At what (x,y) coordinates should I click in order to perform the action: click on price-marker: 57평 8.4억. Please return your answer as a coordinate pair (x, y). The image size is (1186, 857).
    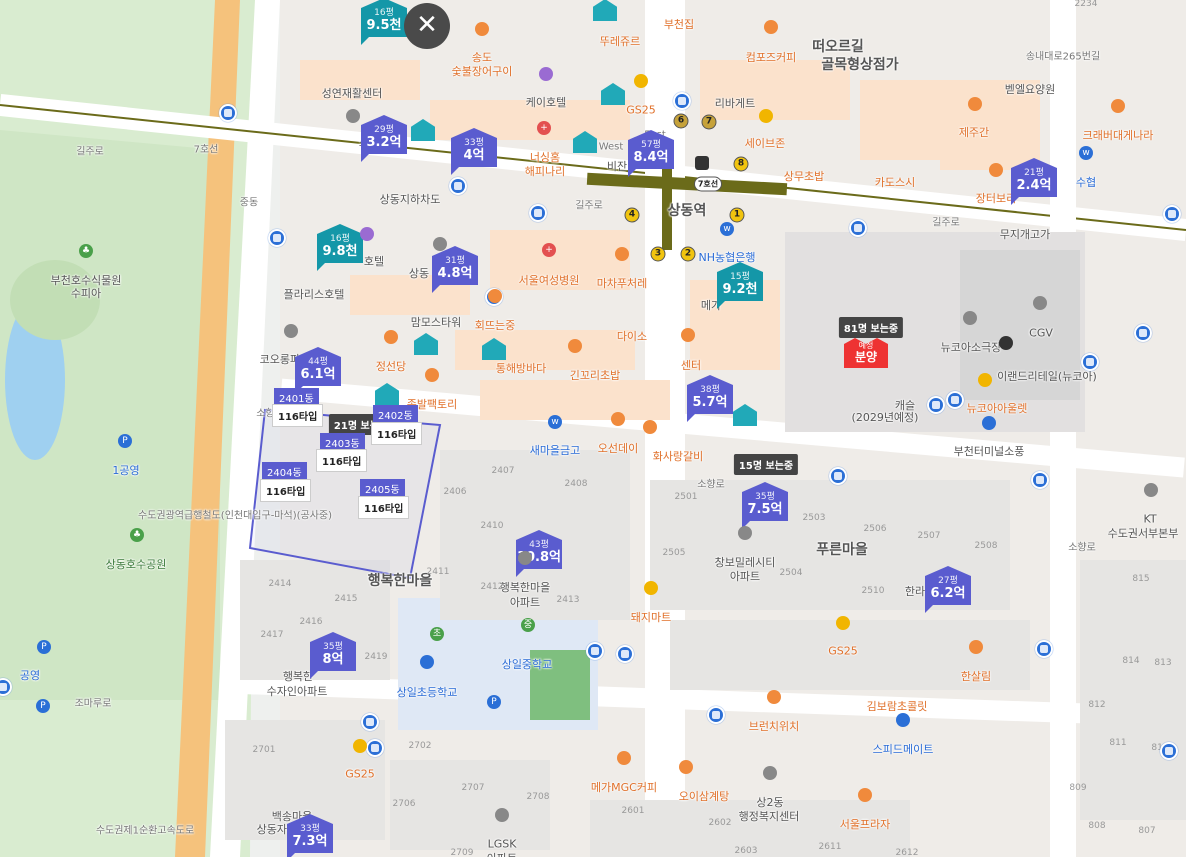
    Looking at the image, I should click on (651, 154).